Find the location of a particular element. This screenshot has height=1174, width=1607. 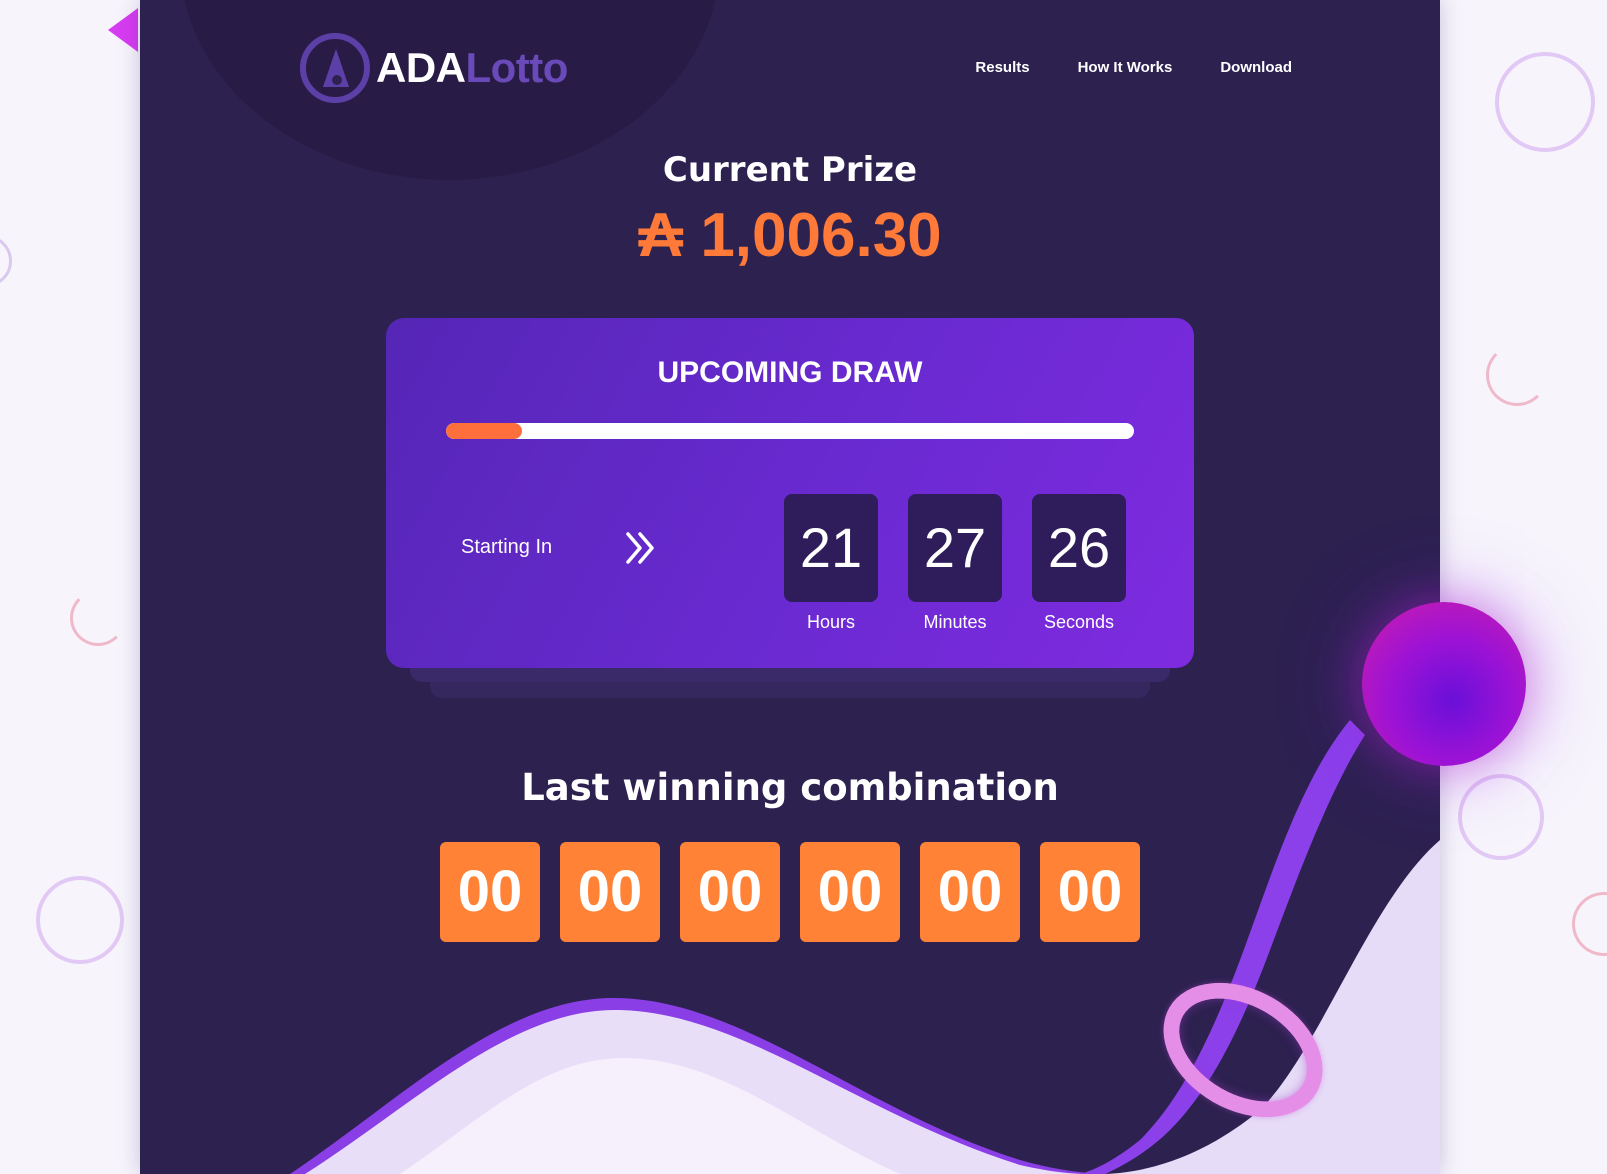

ada-logo-icon is located at coordinates (335, 68).